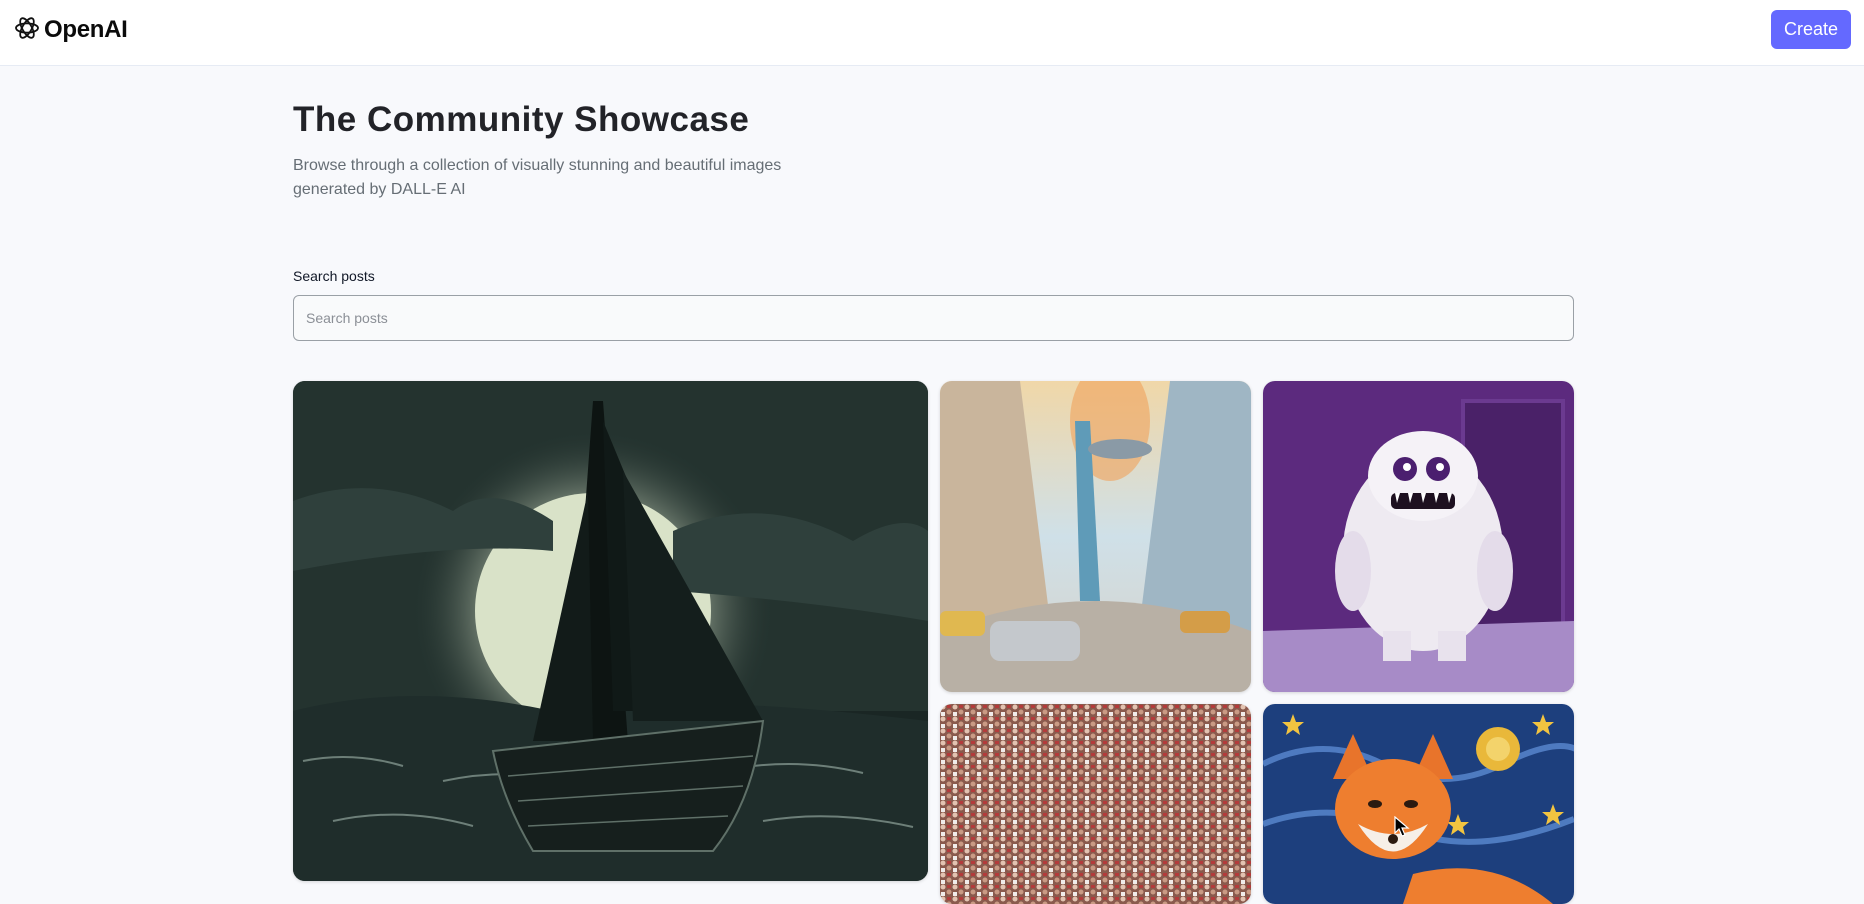 The height and width of the screenshot is (904, 1864). I want to click on top-navbar: OpenAI Create, so click(932, 33).